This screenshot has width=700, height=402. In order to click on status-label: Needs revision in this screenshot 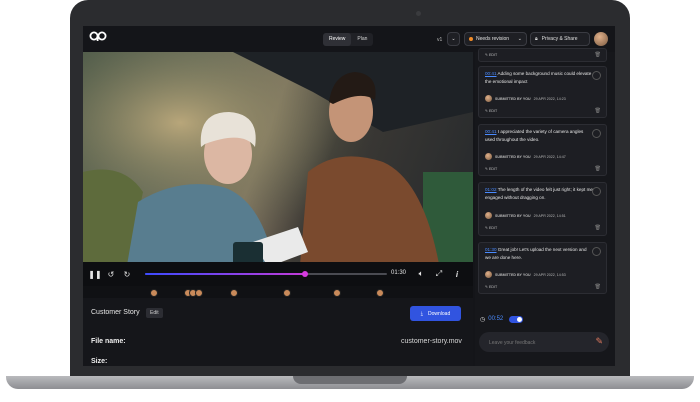, I will do `click(493, 39)`.